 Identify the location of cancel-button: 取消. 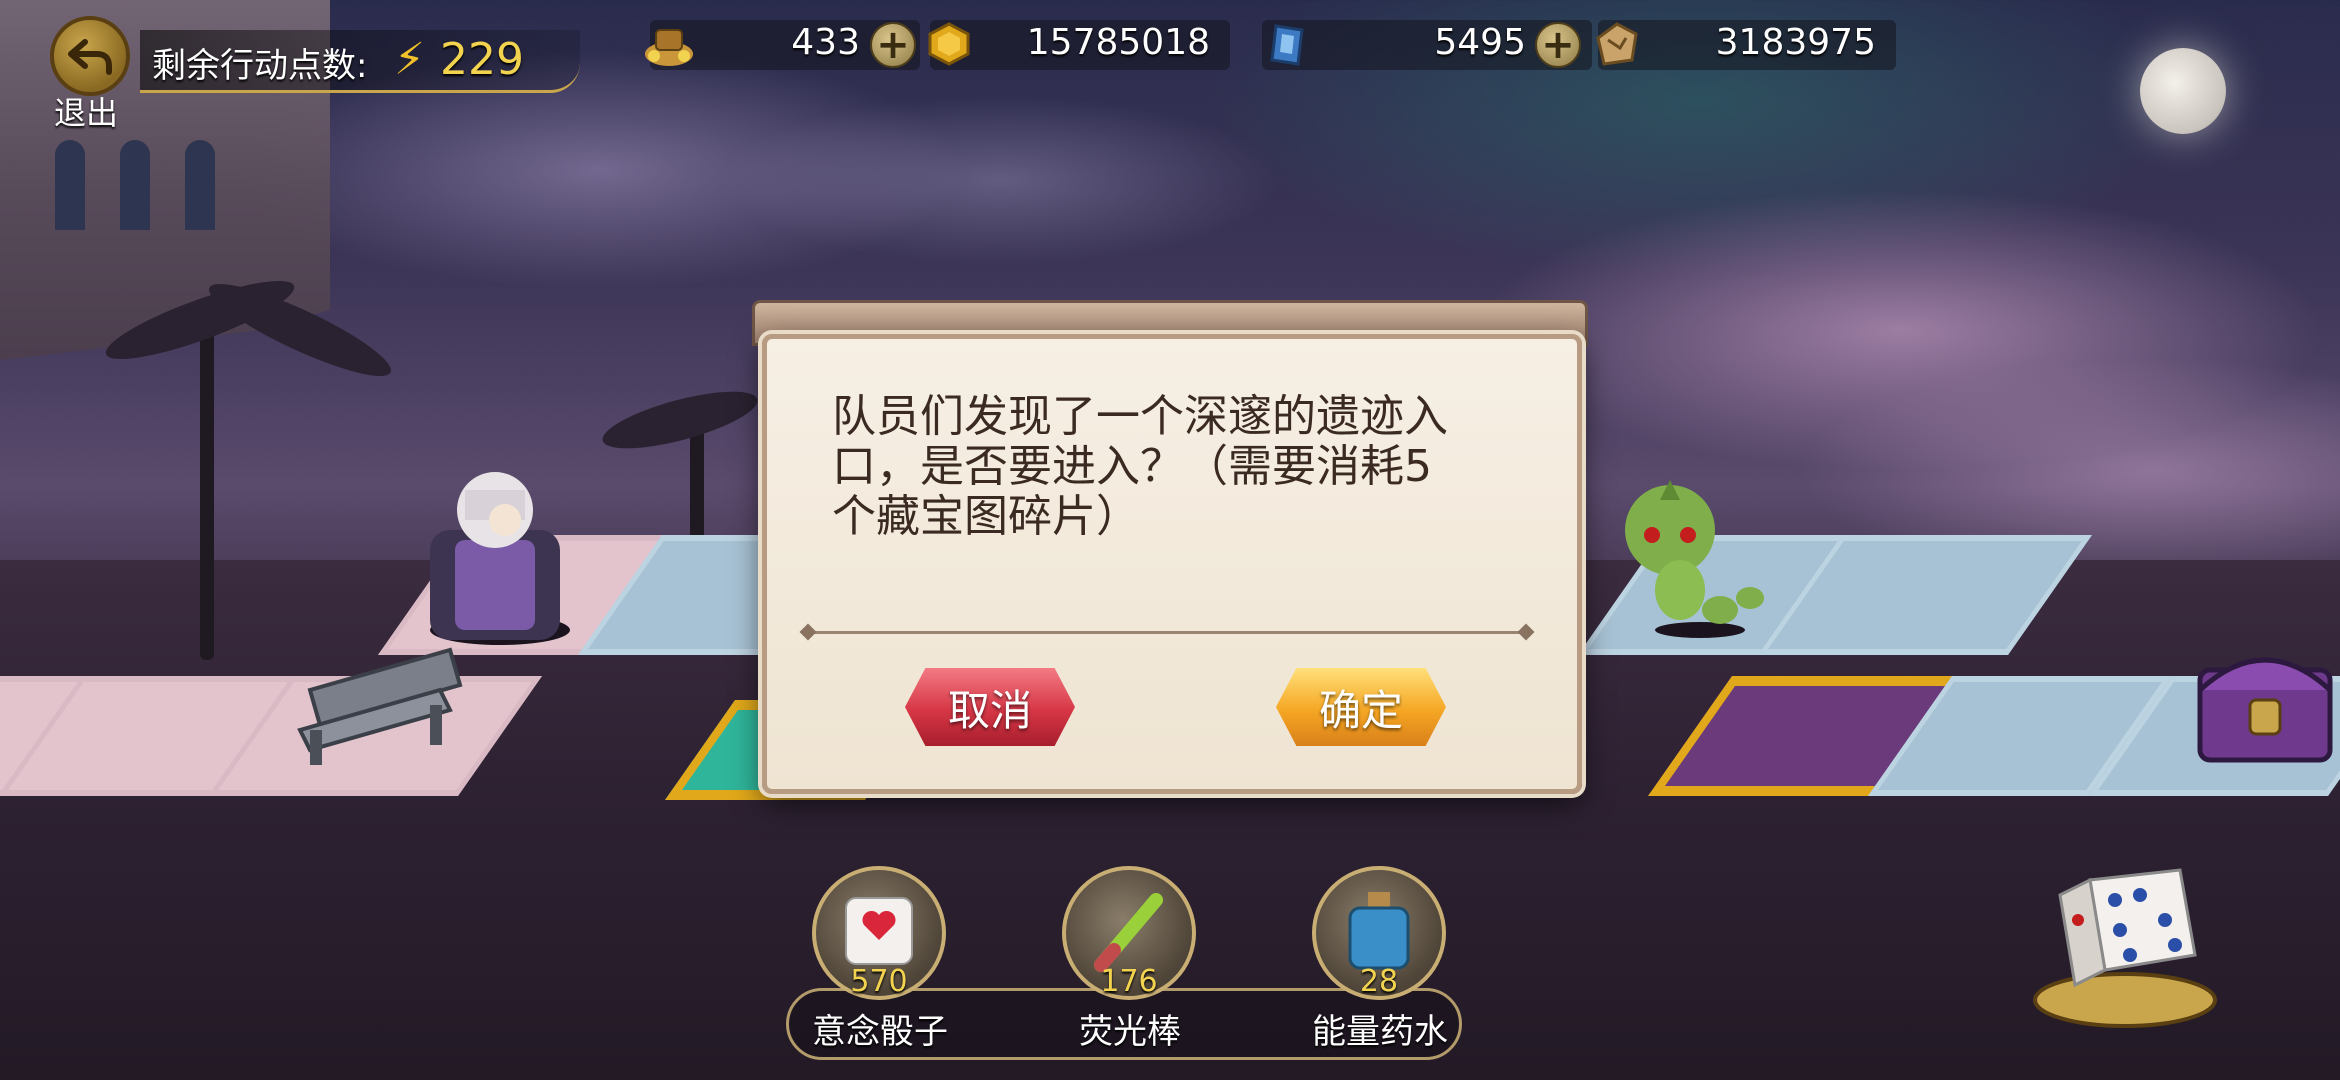
(990, 707).